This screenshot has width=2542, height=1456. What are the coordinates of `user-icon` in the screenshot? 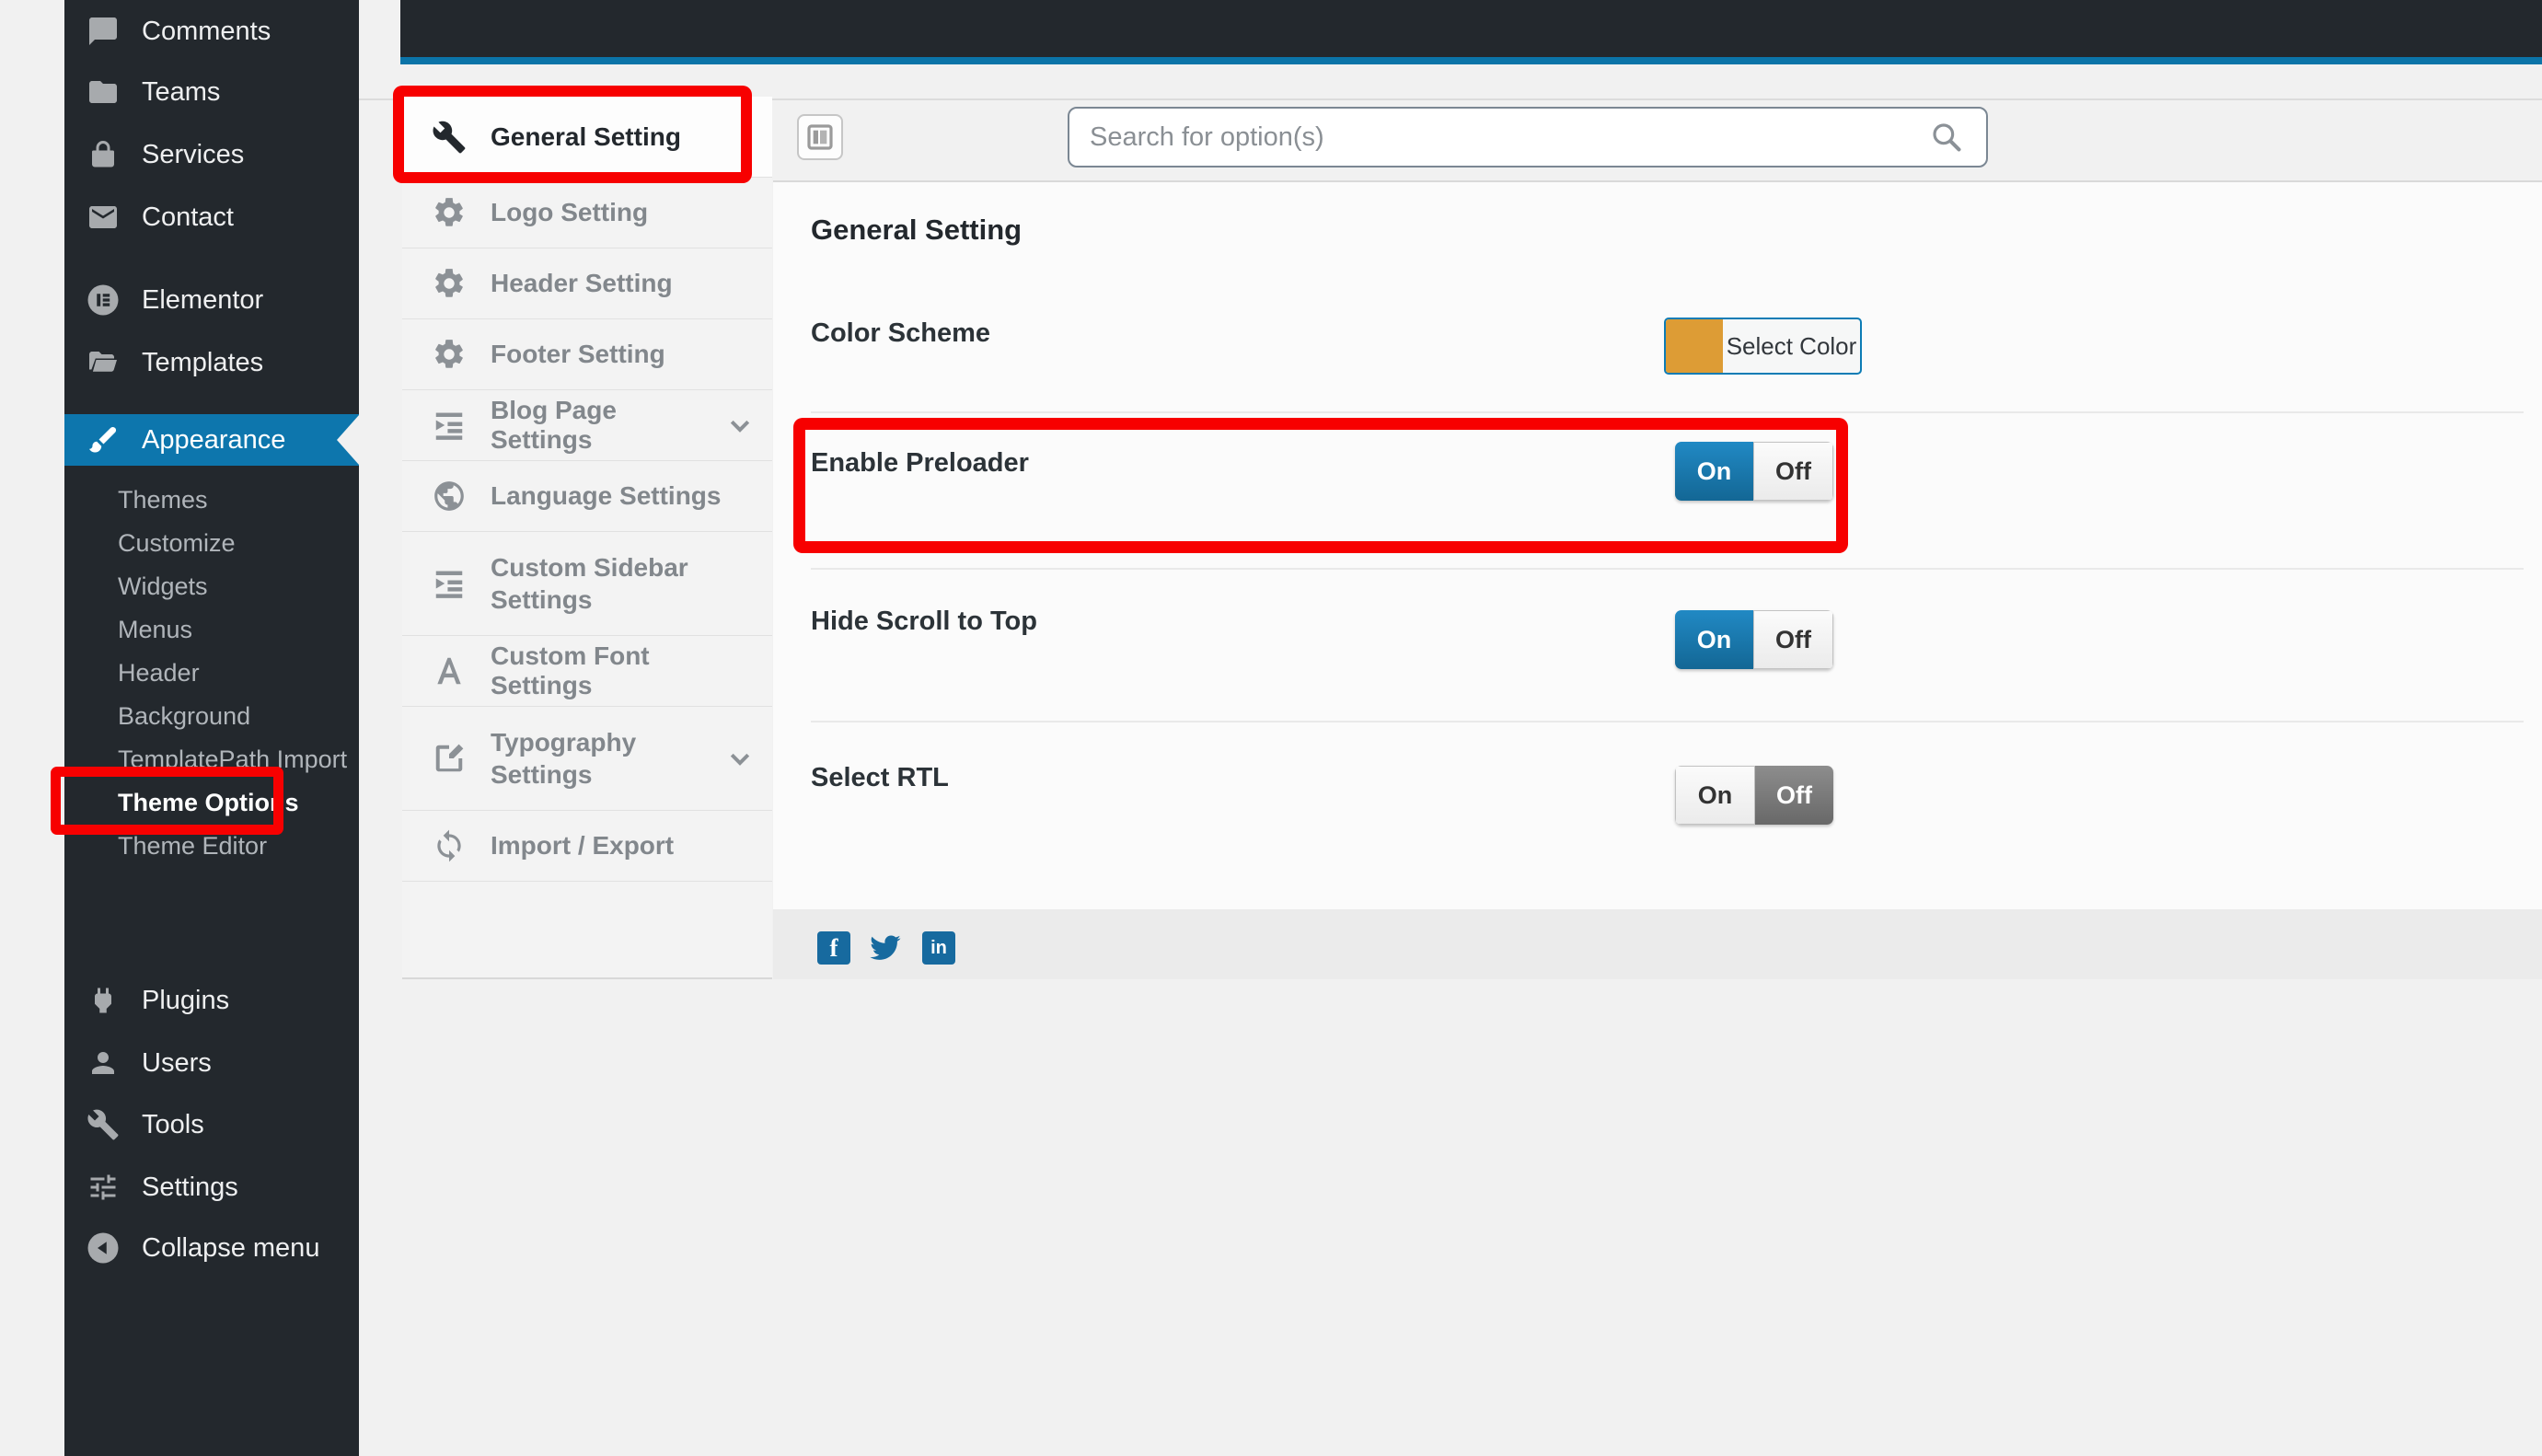 It's located at (103, 1063).